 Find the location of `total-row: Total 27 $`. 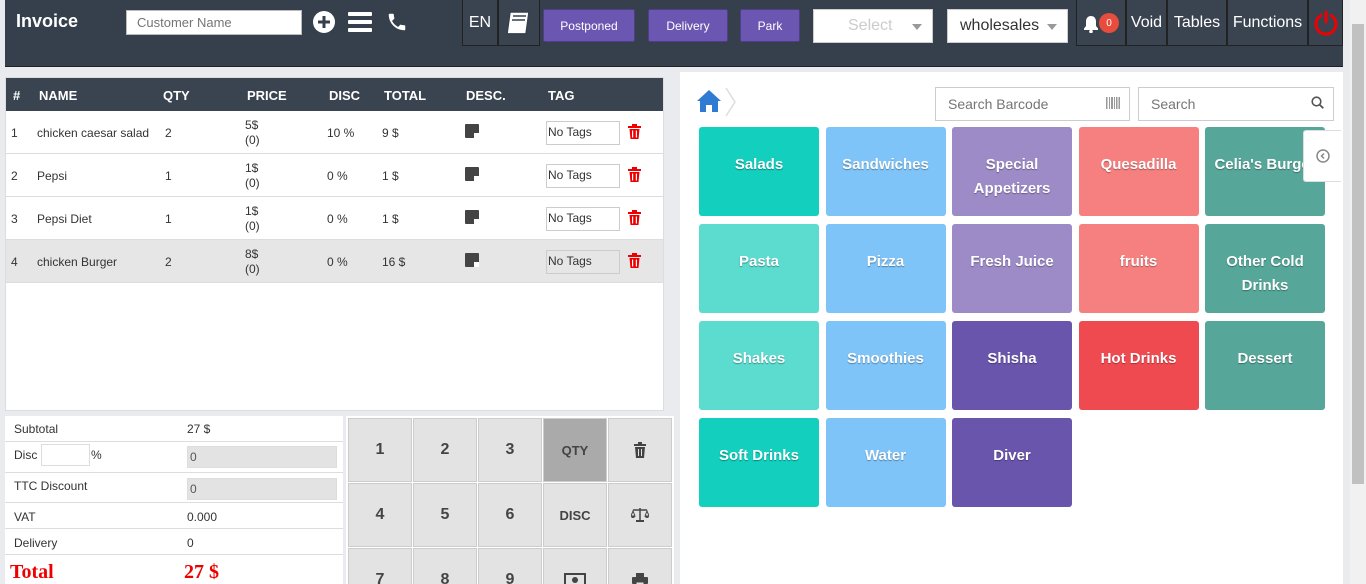

total-row: Total 27 $ is located at coordinates (174, 569).